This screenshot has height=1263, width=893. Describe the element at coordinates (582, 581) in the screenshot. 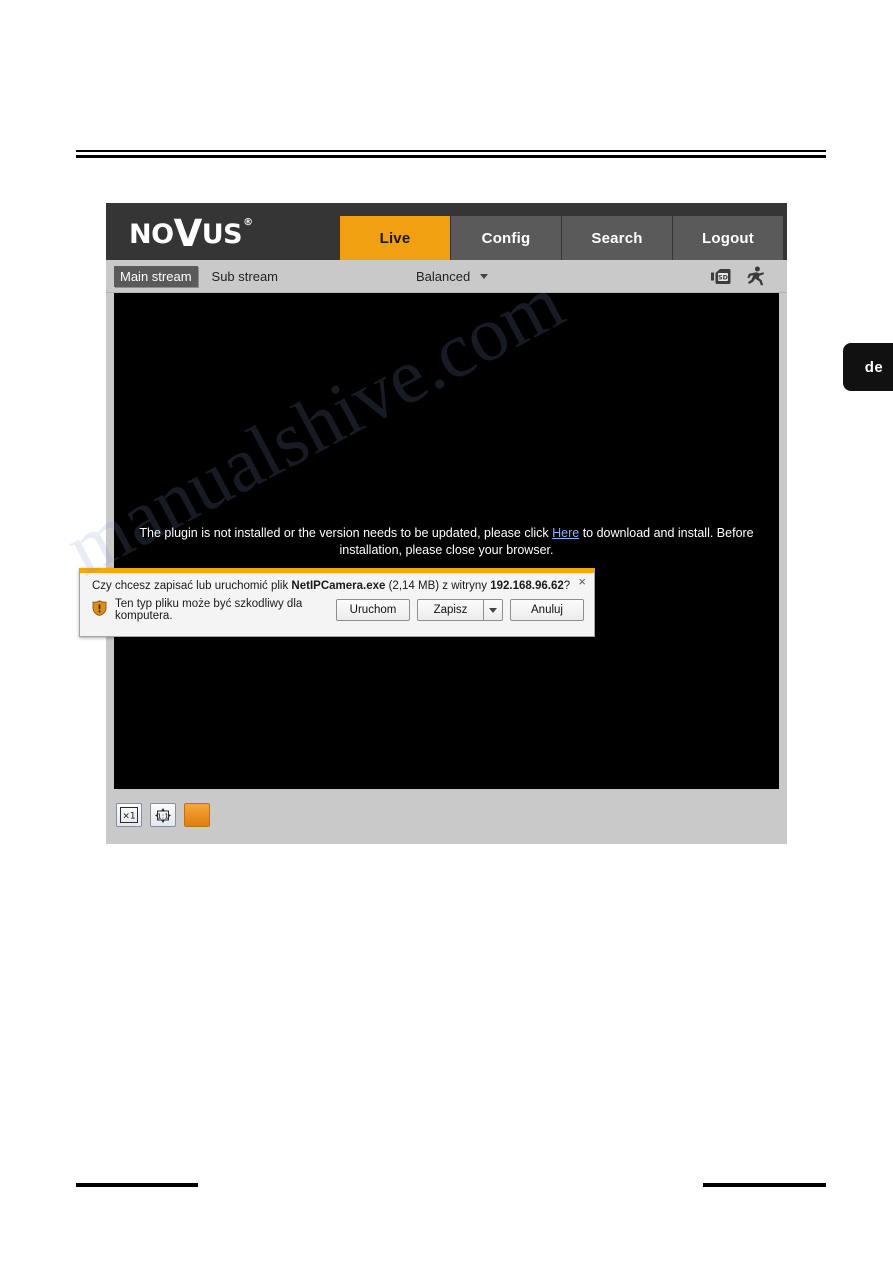

I see `close-icon: ×` at that location.